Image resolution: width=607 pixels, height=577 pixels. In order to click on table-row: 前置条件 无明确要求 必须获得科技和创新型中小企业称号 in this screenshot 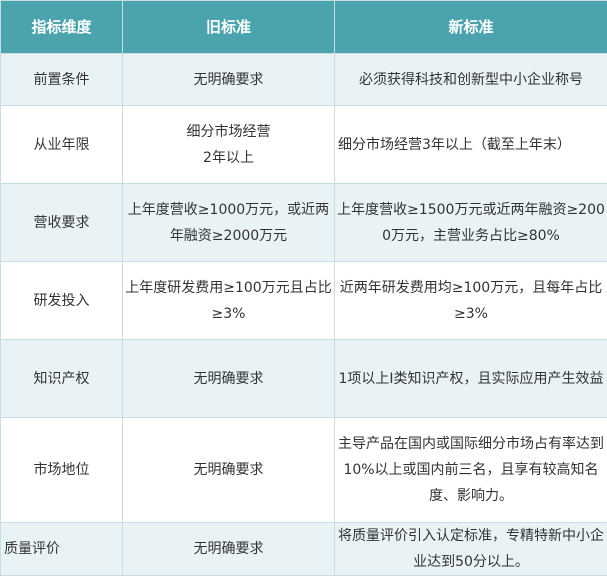, I will do `click(303, 79)`.